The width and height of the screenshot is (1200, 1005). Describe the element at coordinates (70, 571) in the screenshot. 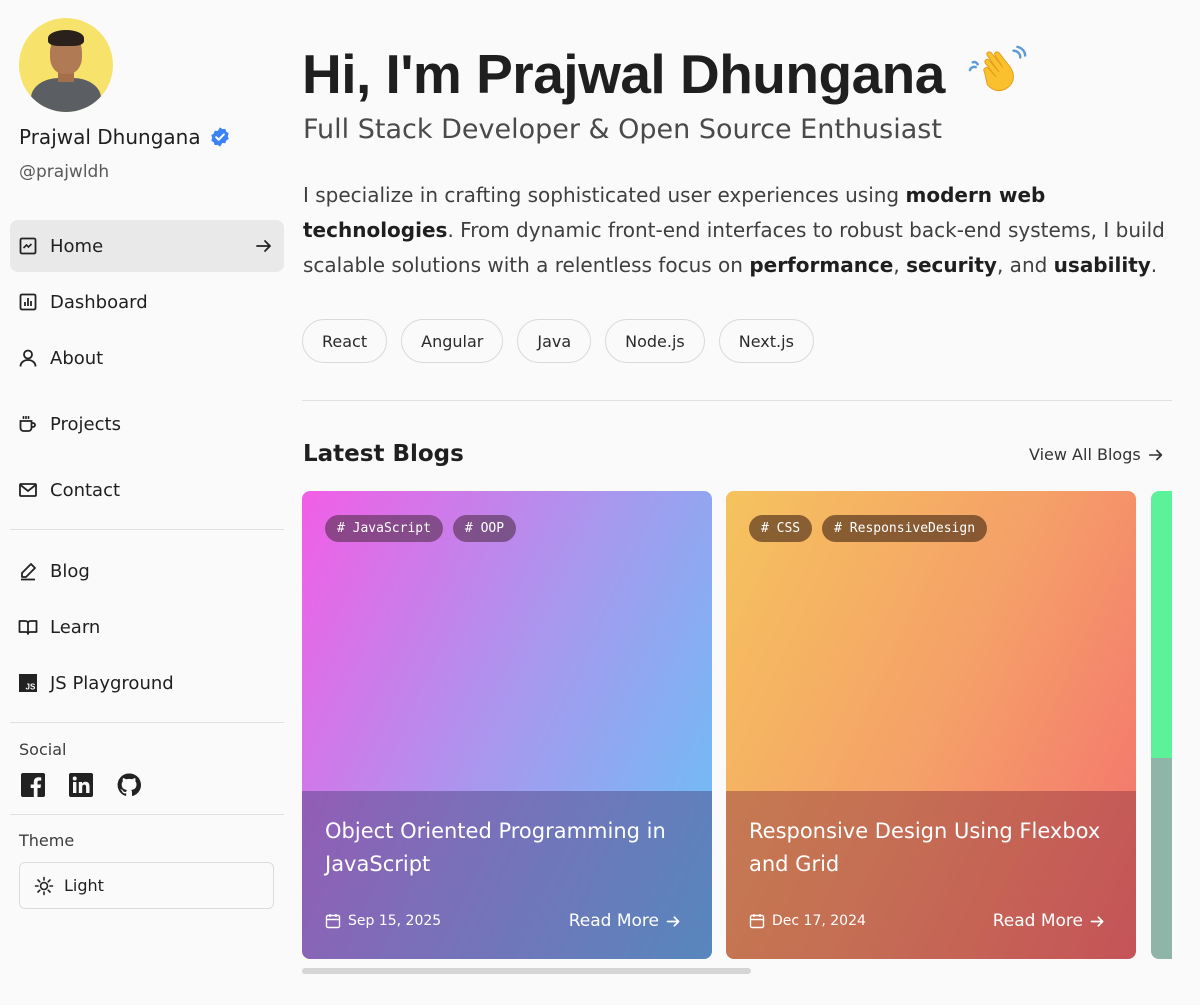

I see `nav-item-label: Blog` at that location.